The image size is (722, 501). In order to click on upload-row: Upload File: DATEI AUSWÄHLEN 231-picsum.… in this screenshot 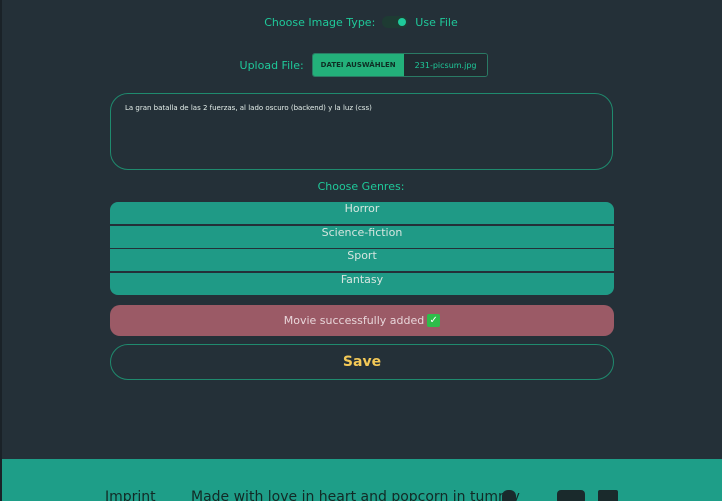, I will do `click(361, 65)`.